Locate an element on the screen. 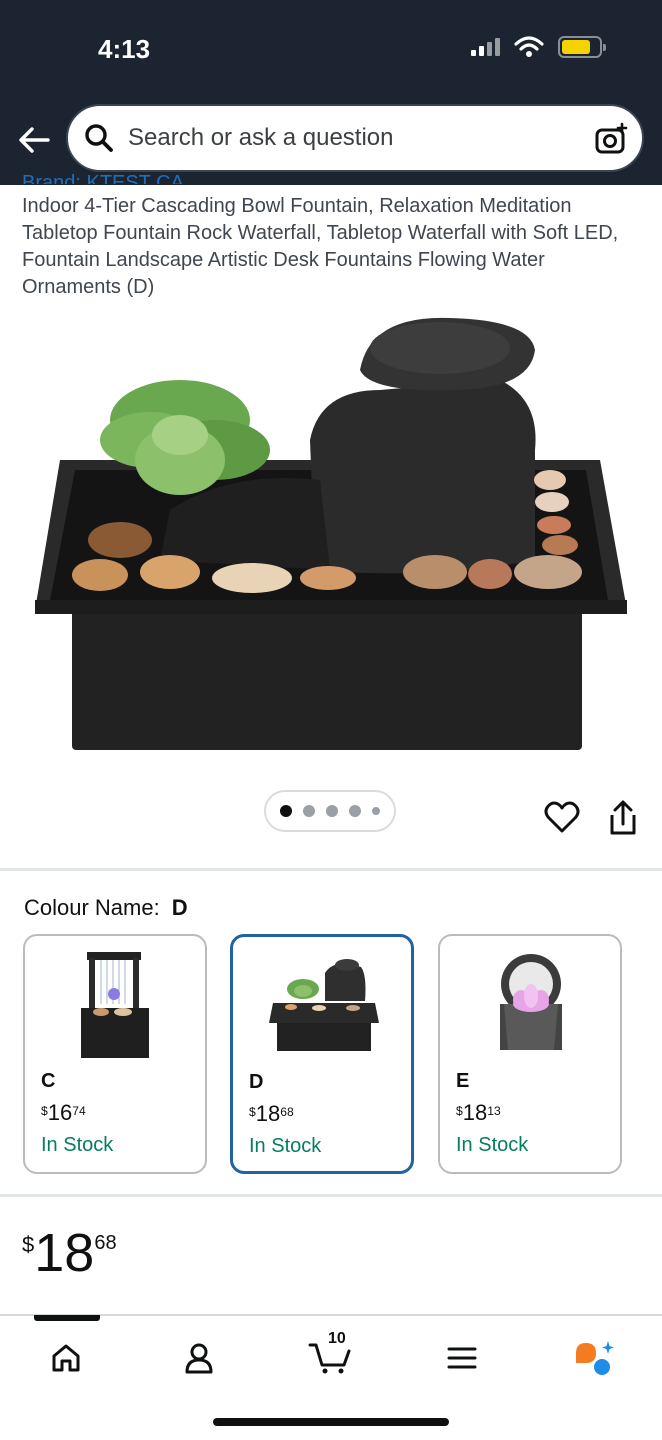 The image size is (662, 1440). variant-name: E is located at coordinates (463, 1081).